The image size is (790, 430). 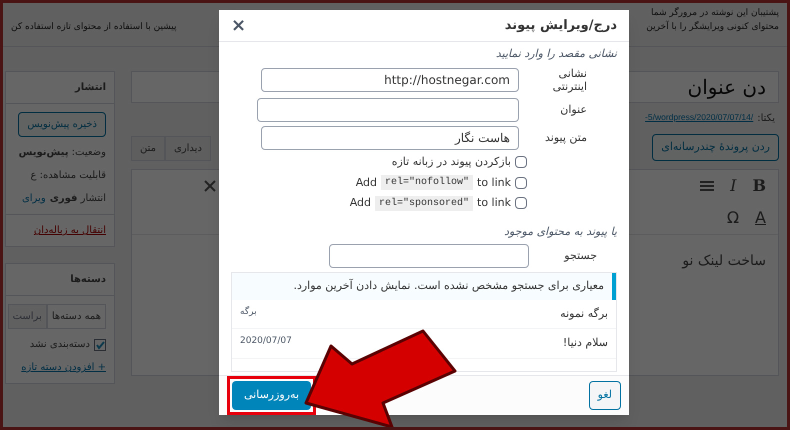 What do you see at coordinates (766, 119) in the screenshot?
I see `permalink-label: یکتا:` at bounding box center [766, 119].